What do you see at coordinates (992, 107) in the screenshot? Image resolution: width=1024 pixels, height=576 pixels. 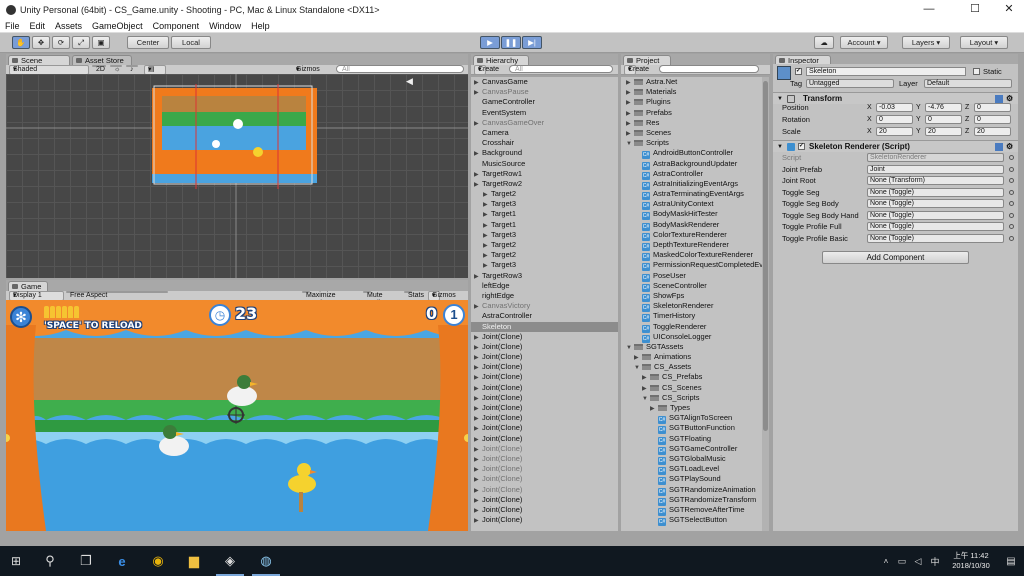 I see `position-z-input: 0` at bounding box center [992, 107].